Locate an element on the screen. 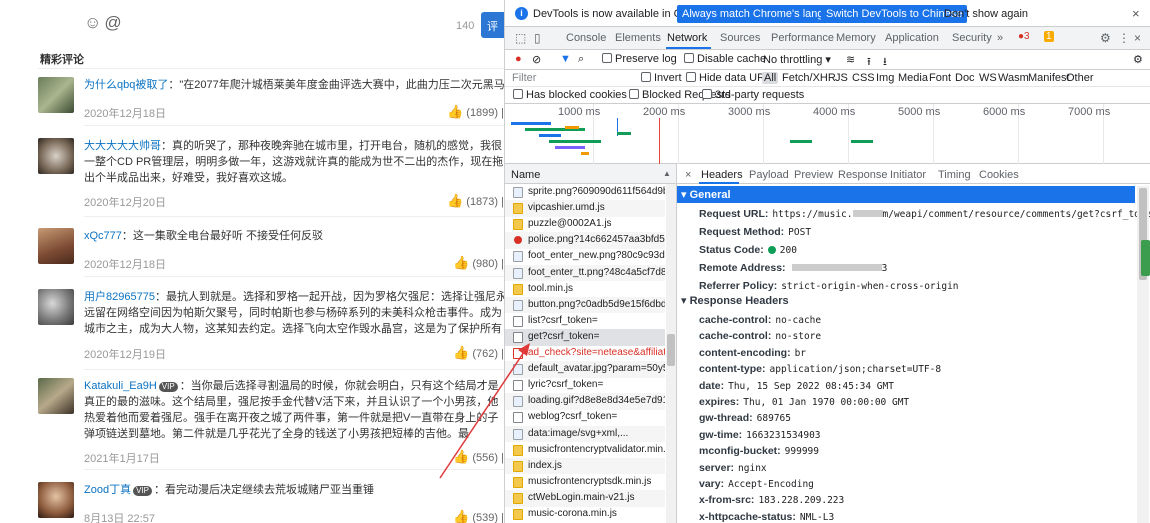 Image resolution: width=1150 pixels, height=523 pixels. tab-network: Network is located at coordinates (687, 38).